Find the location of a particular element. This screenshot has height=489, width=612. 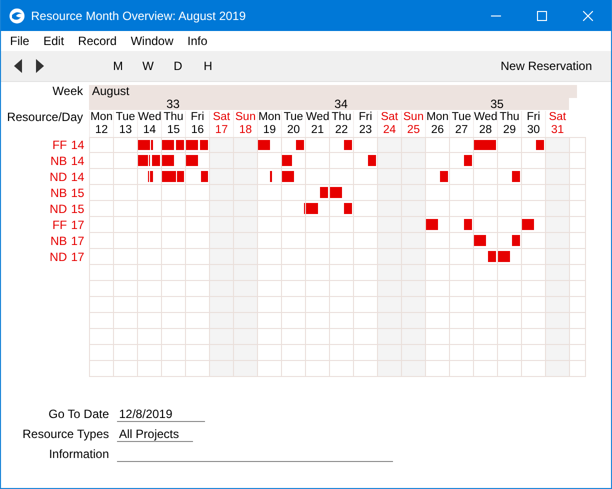

view-button: M is located at coordinates (118, 66).